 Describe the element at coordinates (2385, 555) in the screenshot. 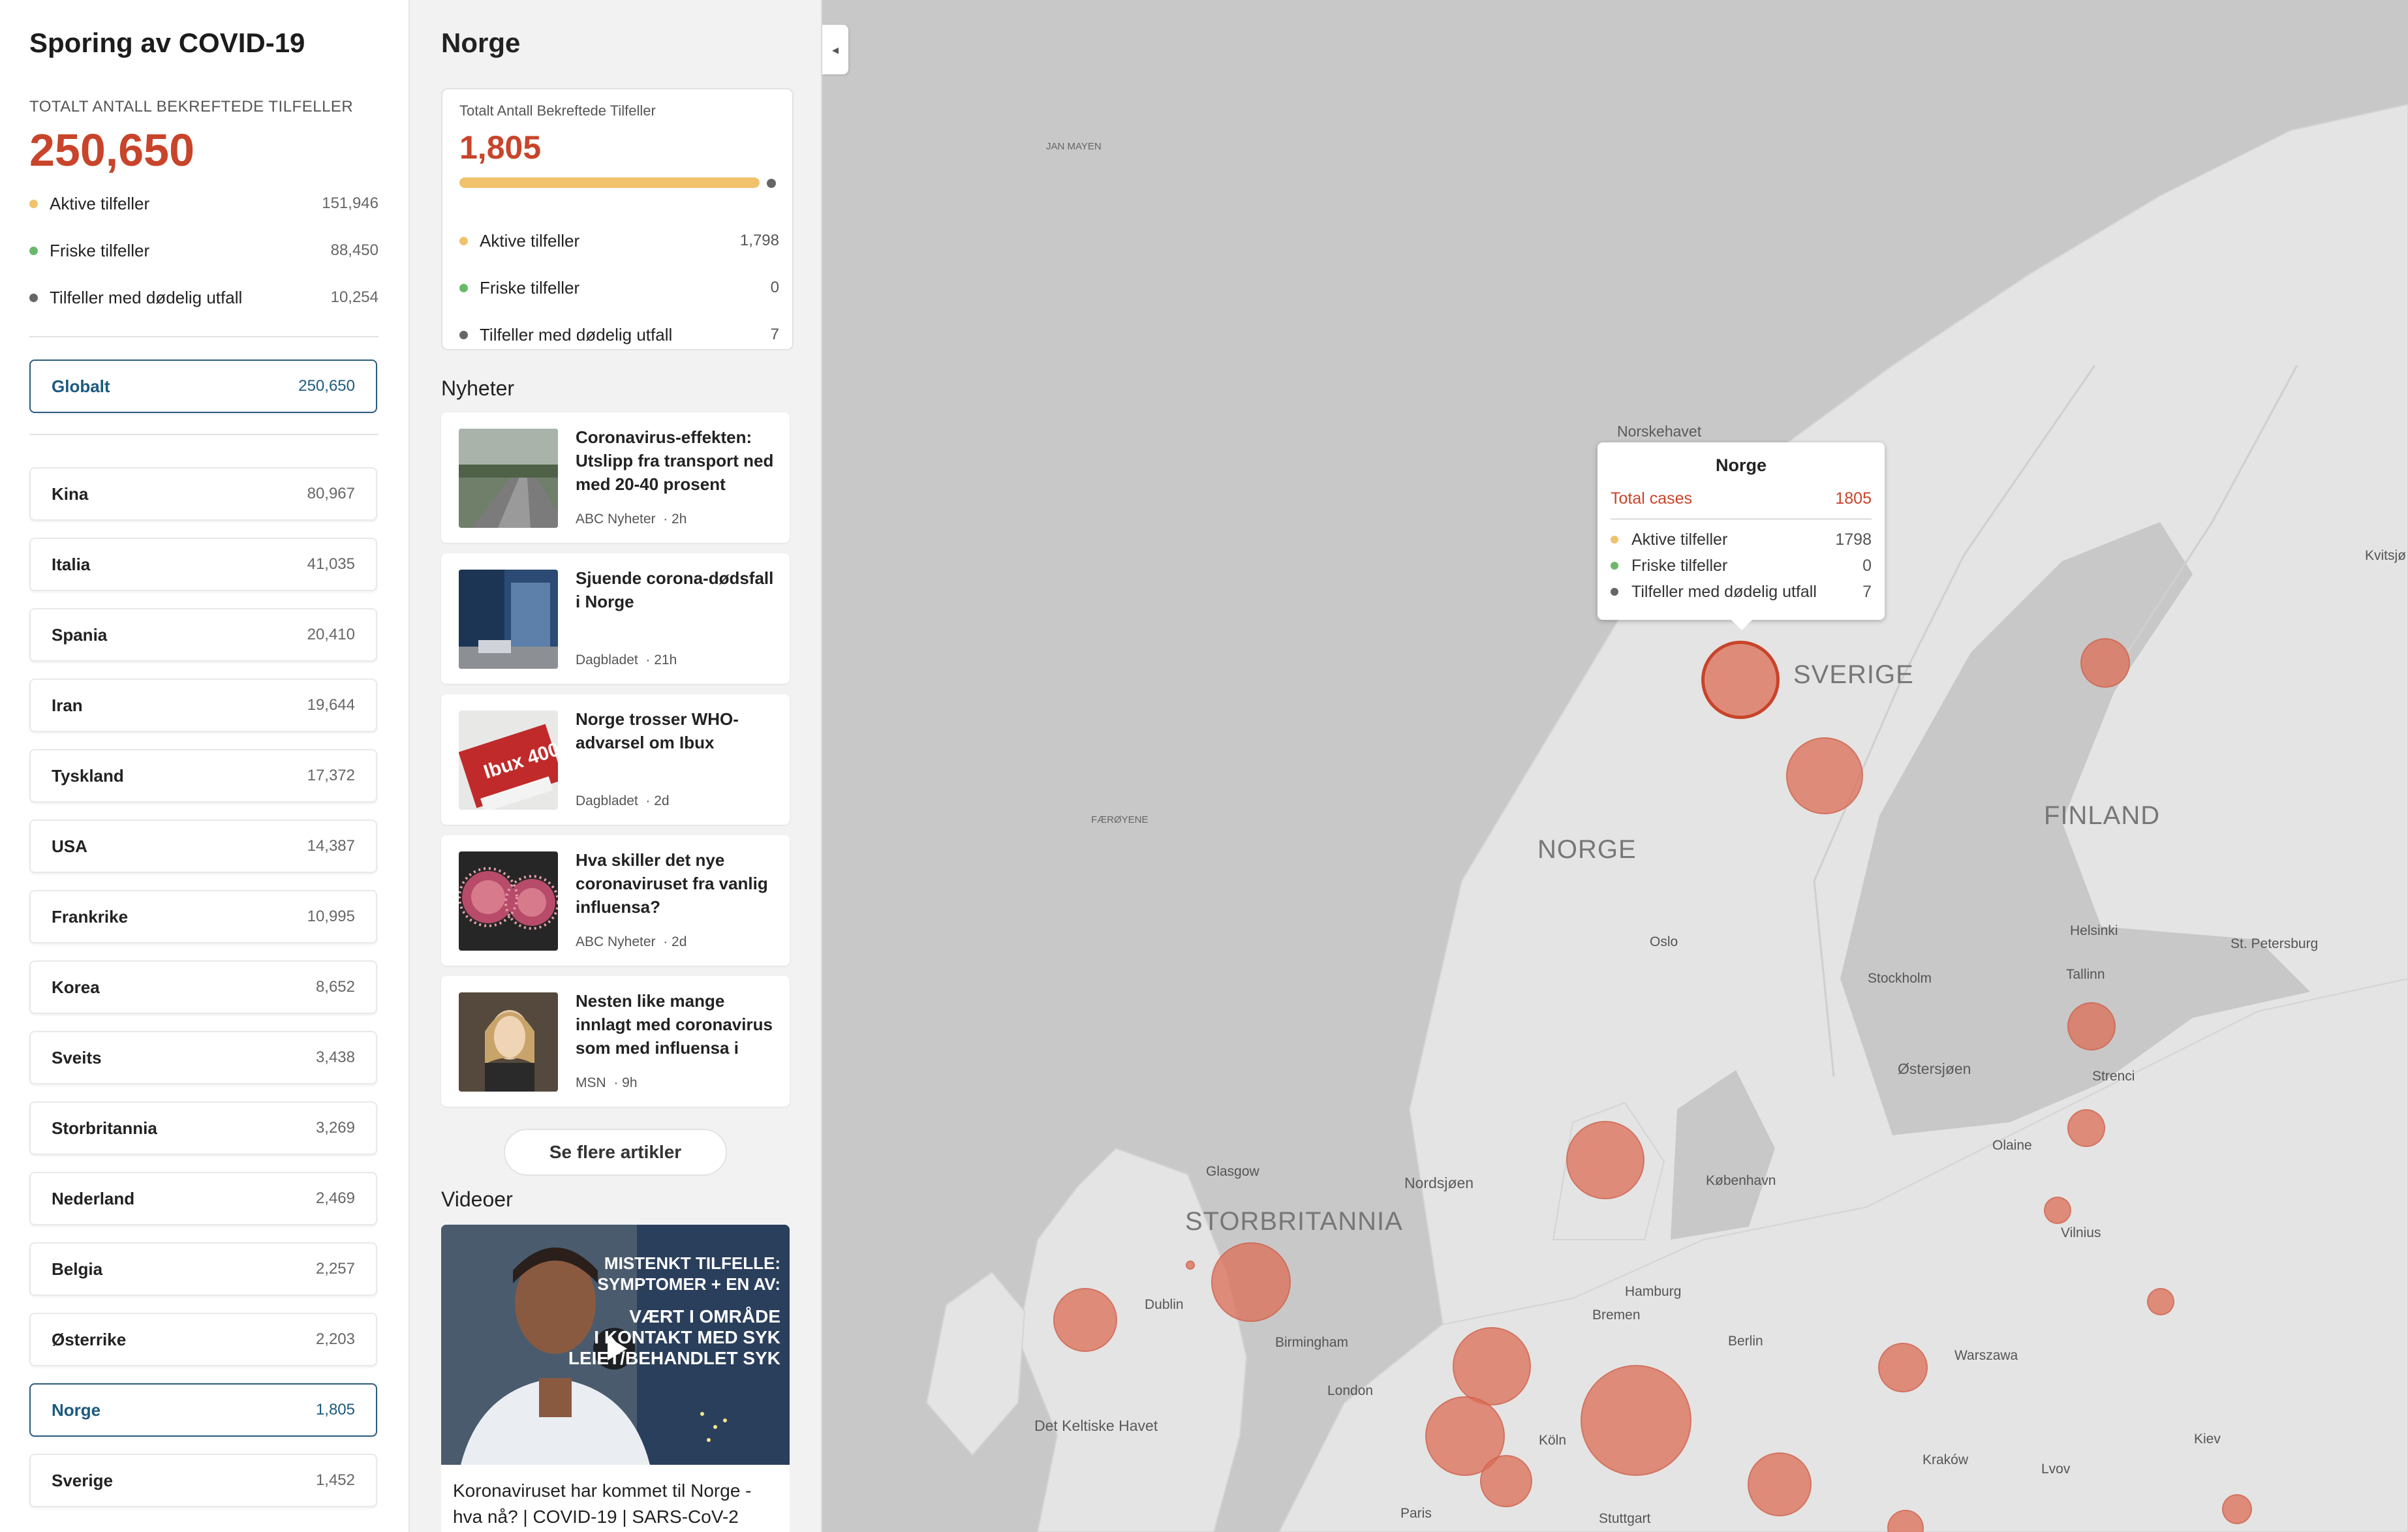

I see `map-city-label: Kvitsjø` at that location.